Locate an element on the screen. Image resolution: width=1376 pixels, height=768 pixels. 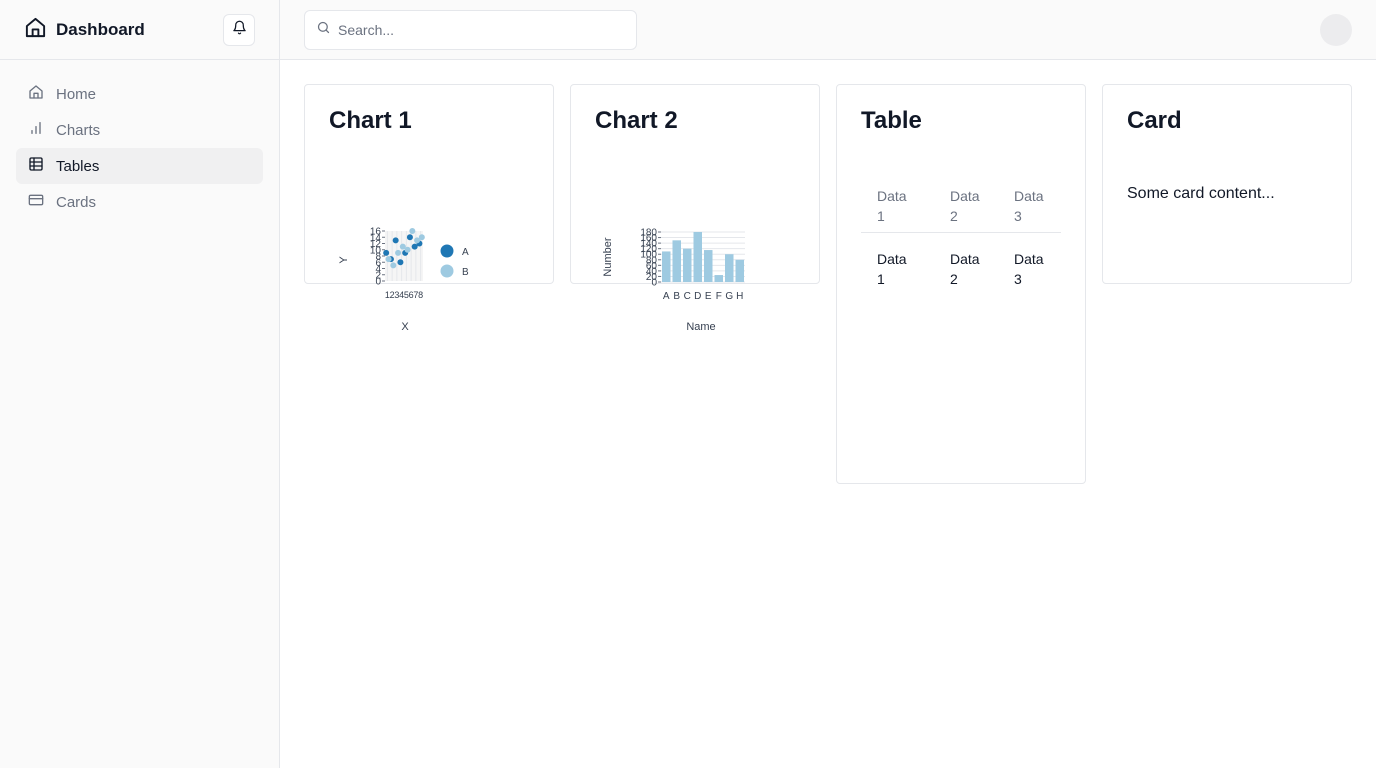
card-title: Card is located at coordinates (1154, 120).